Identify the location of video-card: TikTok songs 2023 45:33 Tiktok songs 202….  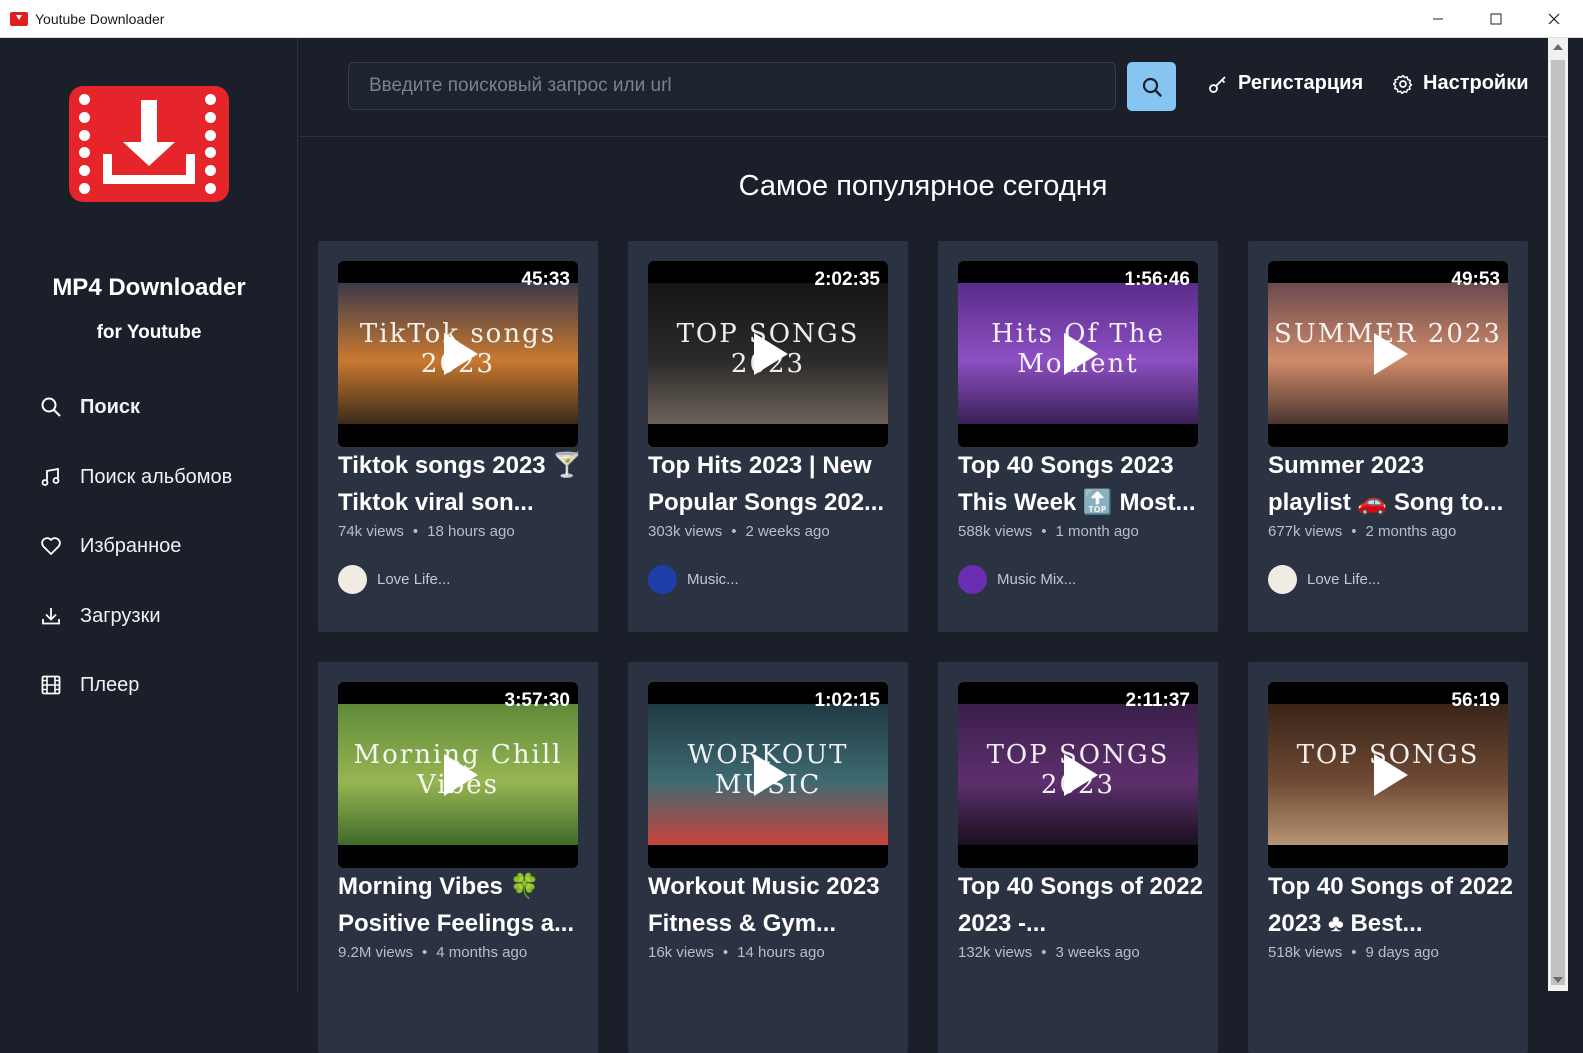
(458, 436).